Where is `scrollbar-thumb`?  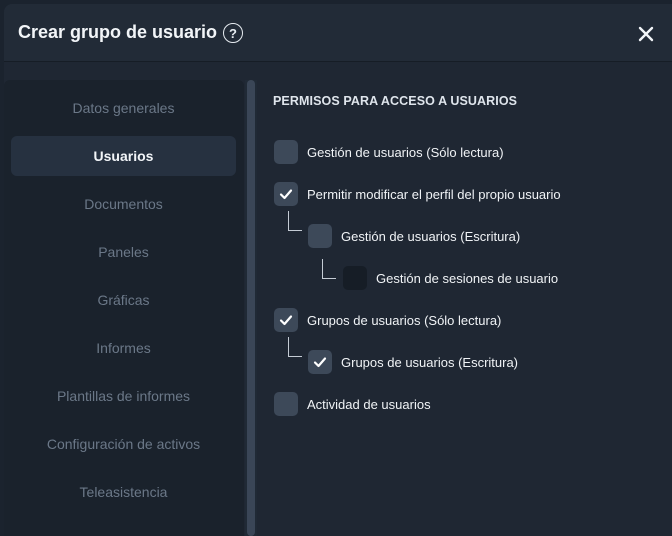
scrollbar-thumb is located at coordinates (251, 308).